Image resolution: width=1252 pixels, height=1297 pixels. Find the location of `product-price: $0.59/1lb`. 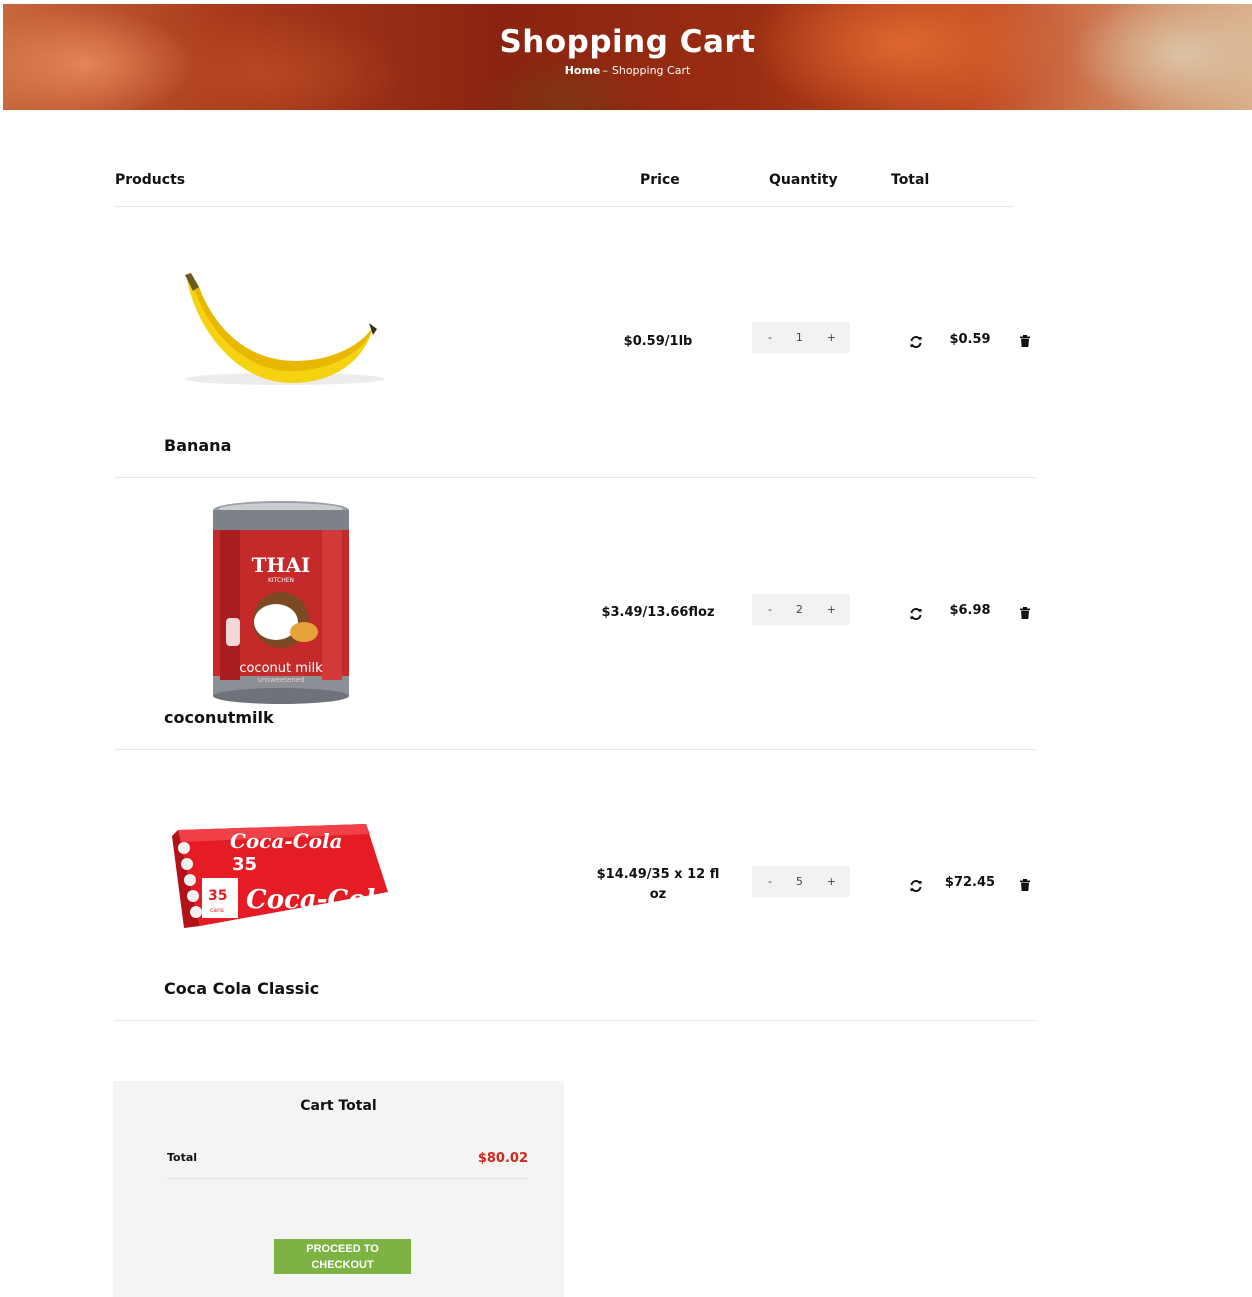

product-price: $0.59/1lb is located at coordinates (658, 341).